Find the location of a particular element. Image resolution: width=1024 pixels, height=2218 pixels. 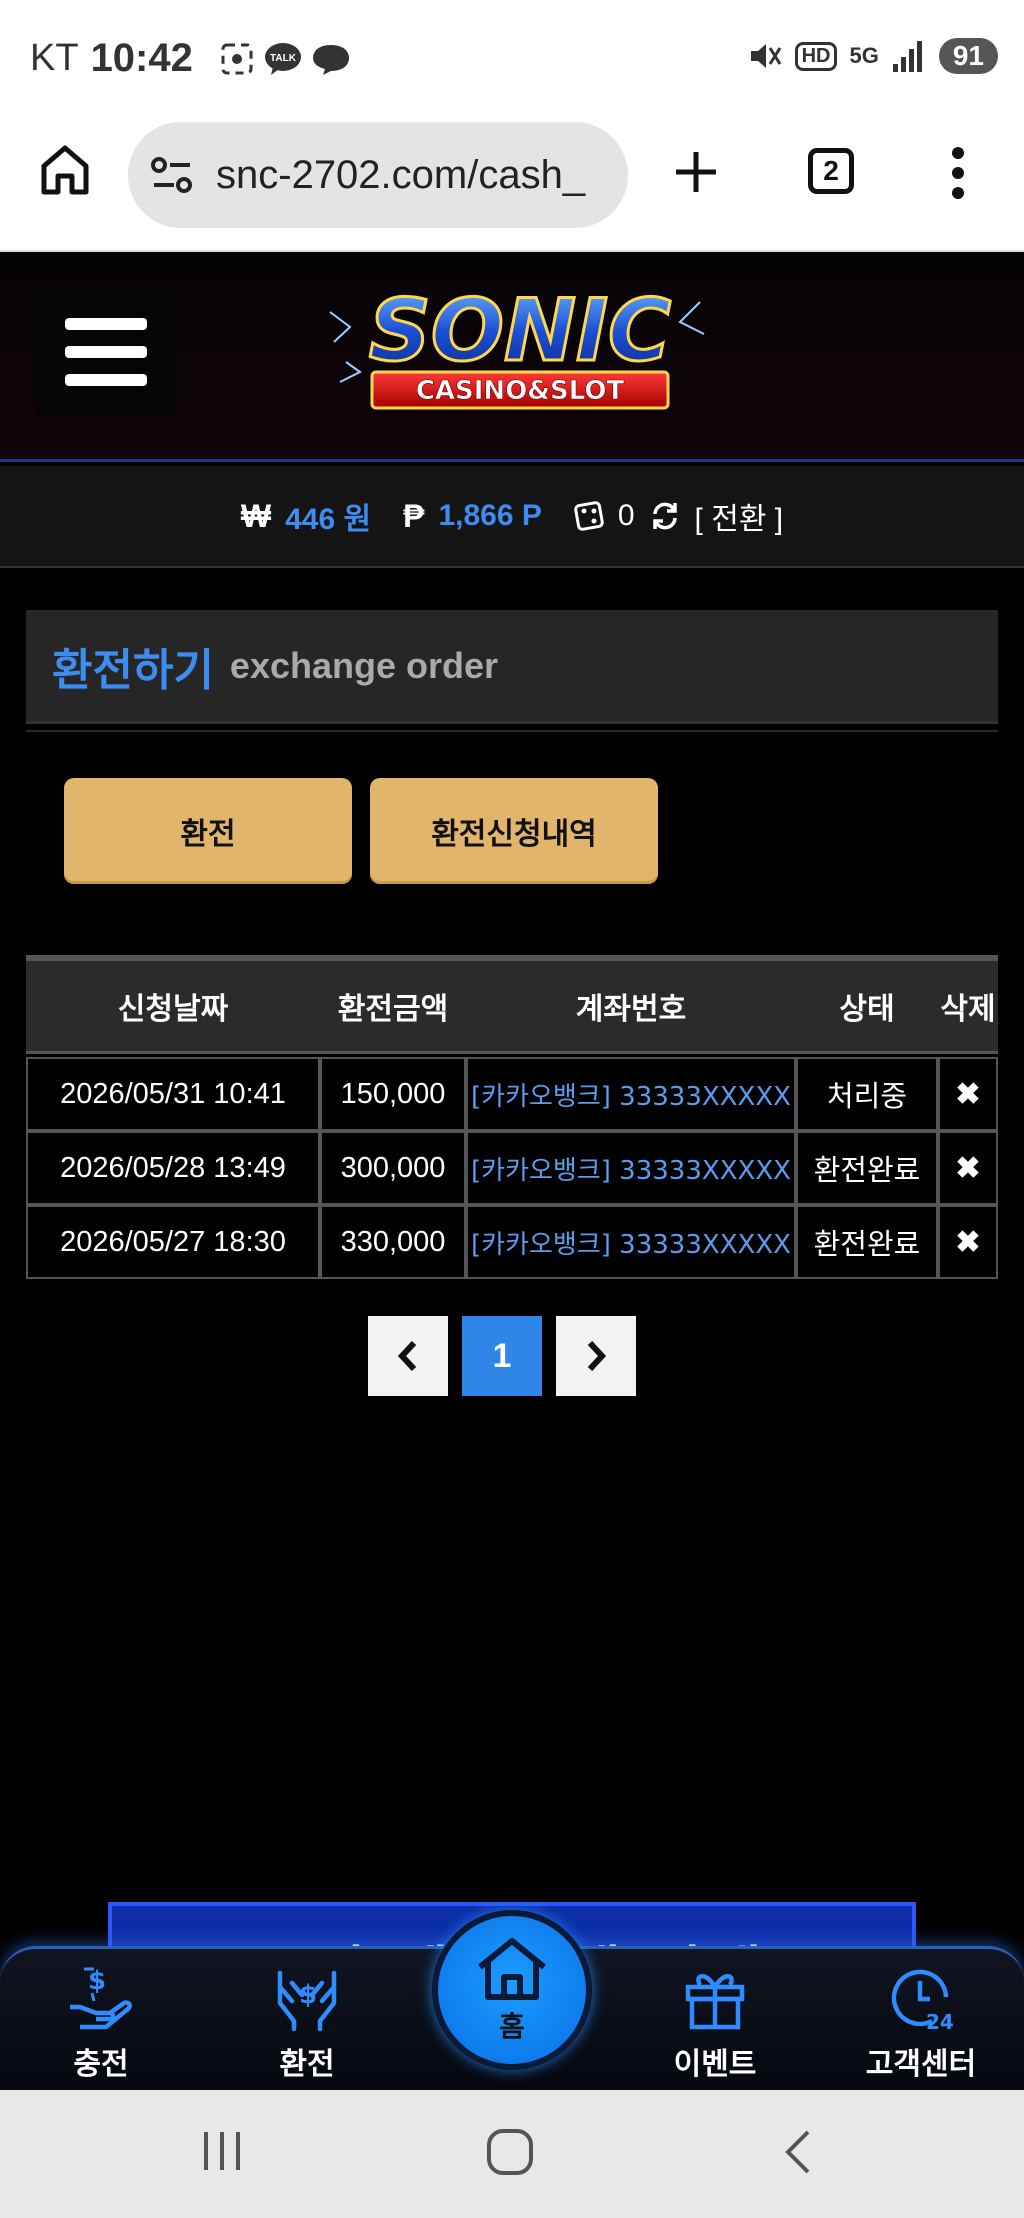

tab-switcher-button: 2 is located at coordinates (831, 171).